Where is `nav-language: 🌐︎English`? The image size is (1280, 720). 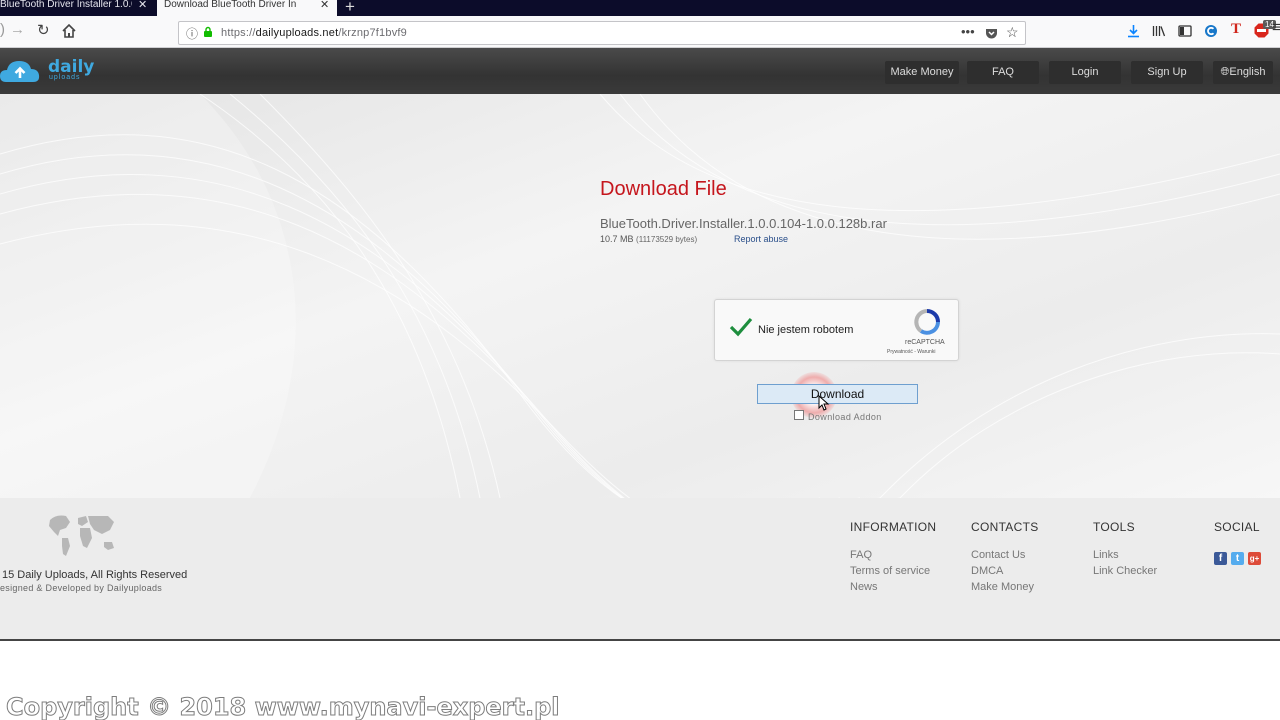 nav-language: 🌐︎English is located at coordinates (1243, 72).